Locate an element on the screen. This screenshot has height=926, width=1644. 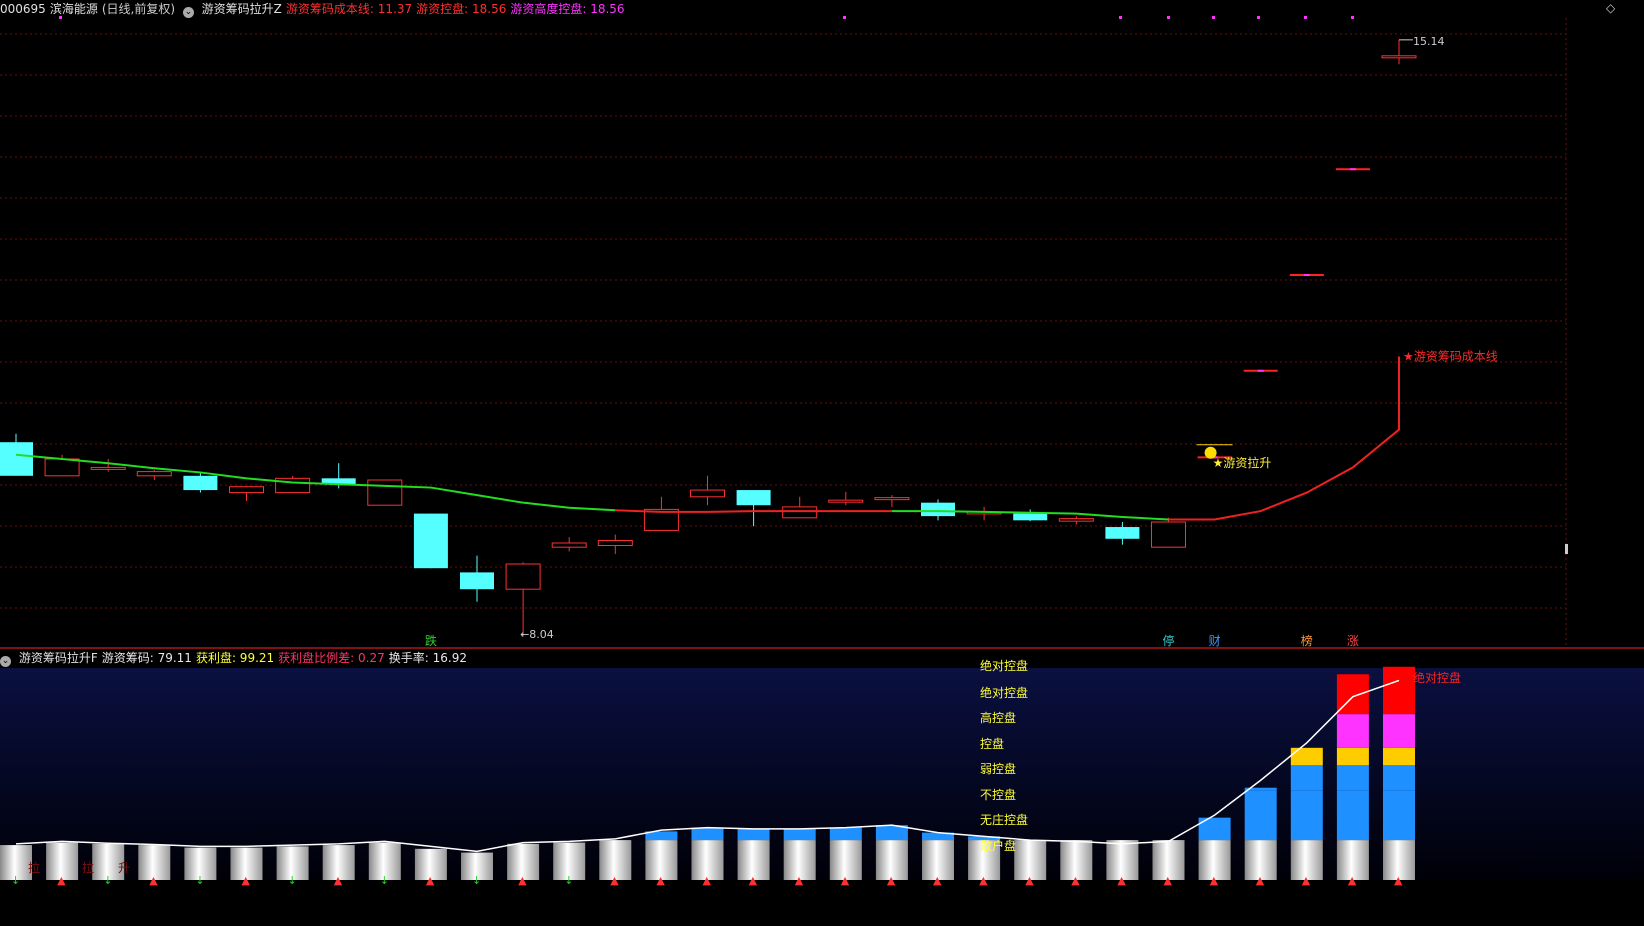
pull-up-label: ★游资拉升 is located at coordinates (1242, 462).